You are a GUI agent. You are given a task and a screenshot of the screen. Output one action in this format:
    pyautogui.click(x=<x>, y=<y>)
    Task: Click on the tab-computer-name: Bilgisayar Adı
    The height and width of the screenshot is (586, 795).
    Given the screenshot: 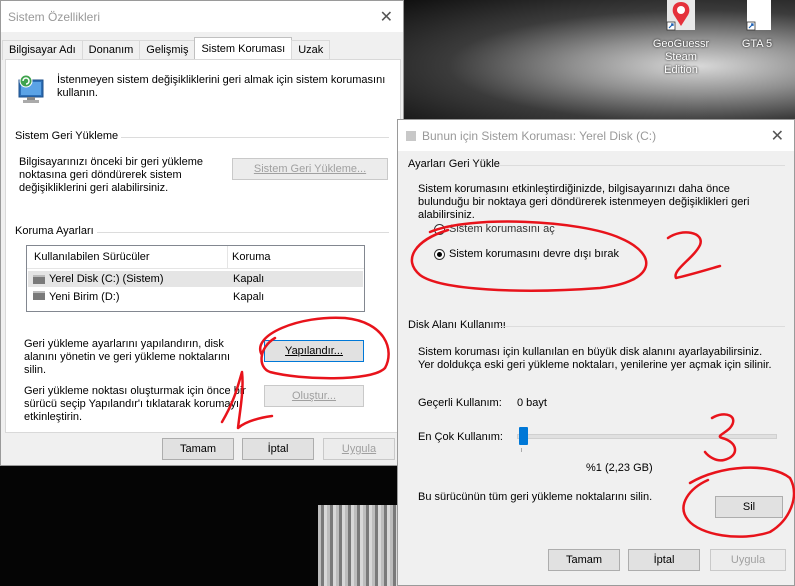 What is the action you would take?
    pyautogui.click(x=42, y=50)
    